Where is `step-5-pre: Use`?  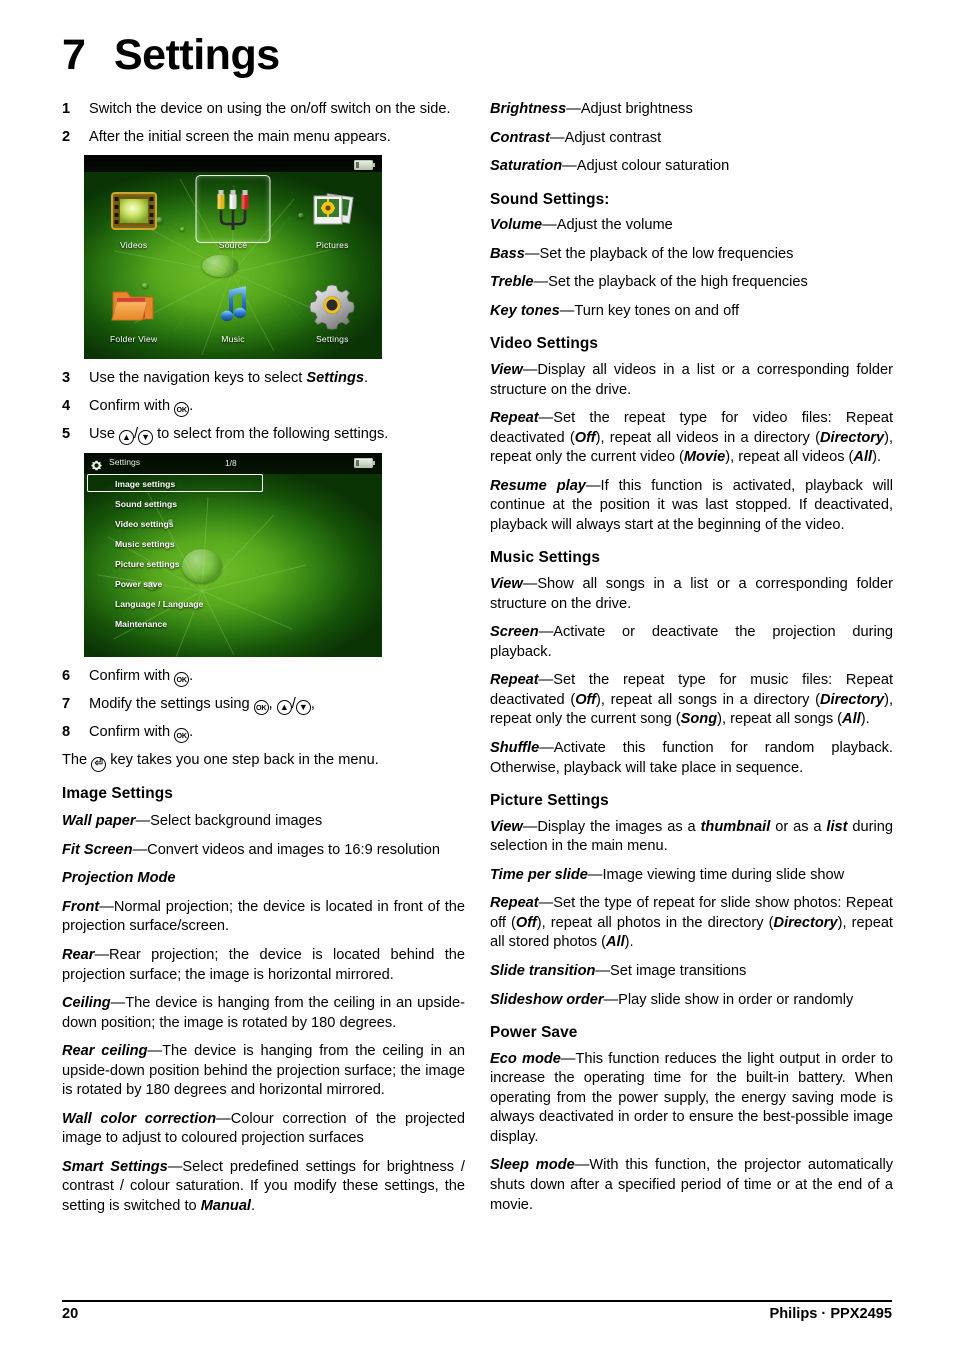
step-5-pre: Use is located at coordinates (104, 433).